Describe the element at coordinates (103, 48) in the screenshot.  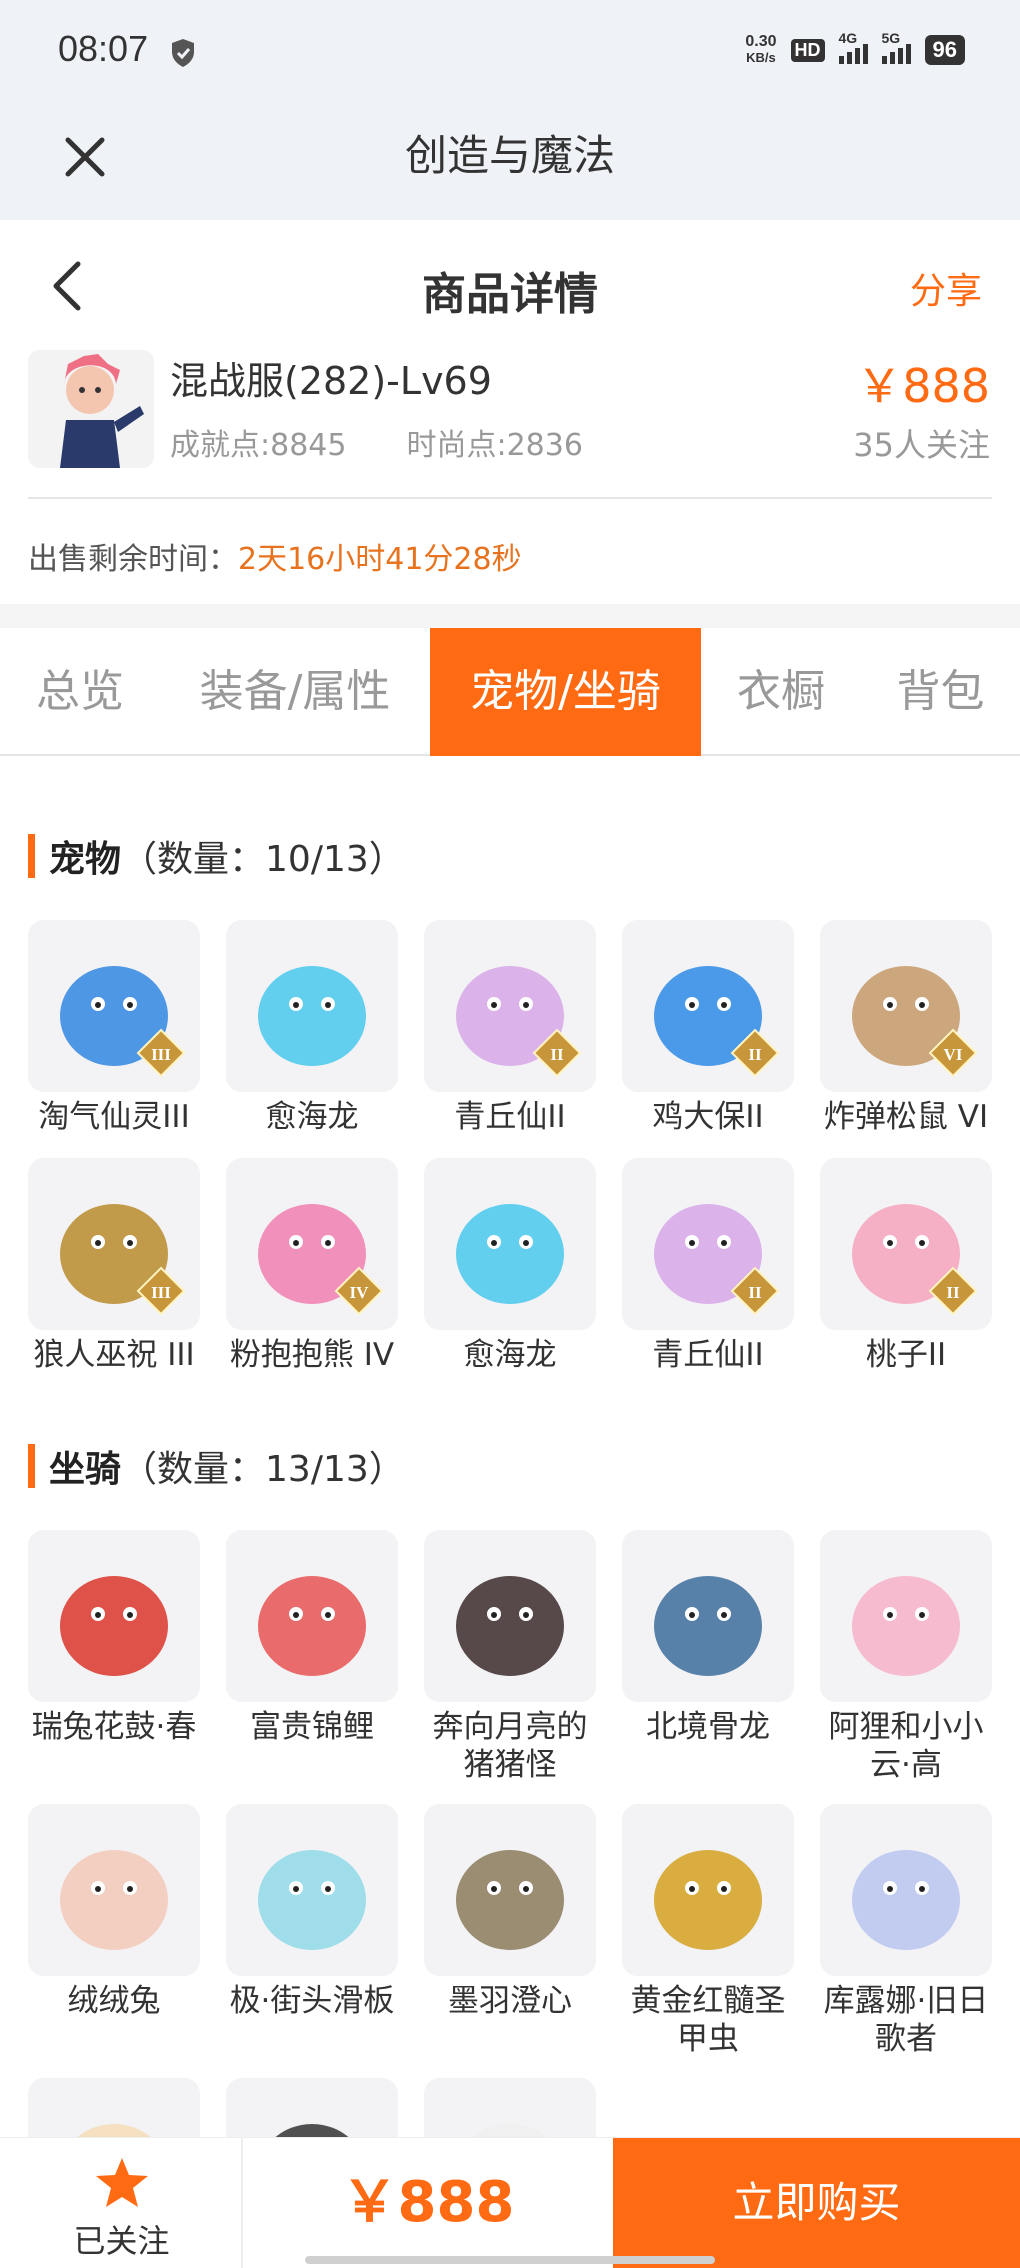
I see `status-time: 08:07` at that location.